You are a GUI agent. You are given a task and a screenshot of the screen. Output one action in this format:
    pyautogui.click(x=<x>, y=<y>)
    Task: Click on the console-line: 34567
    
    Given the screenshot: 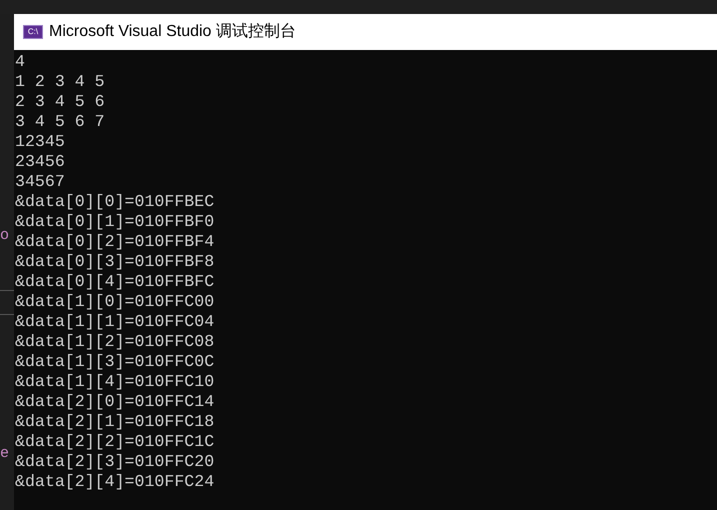 What is the action you would take?
    pyautogui.click(x=39, y=182)
    